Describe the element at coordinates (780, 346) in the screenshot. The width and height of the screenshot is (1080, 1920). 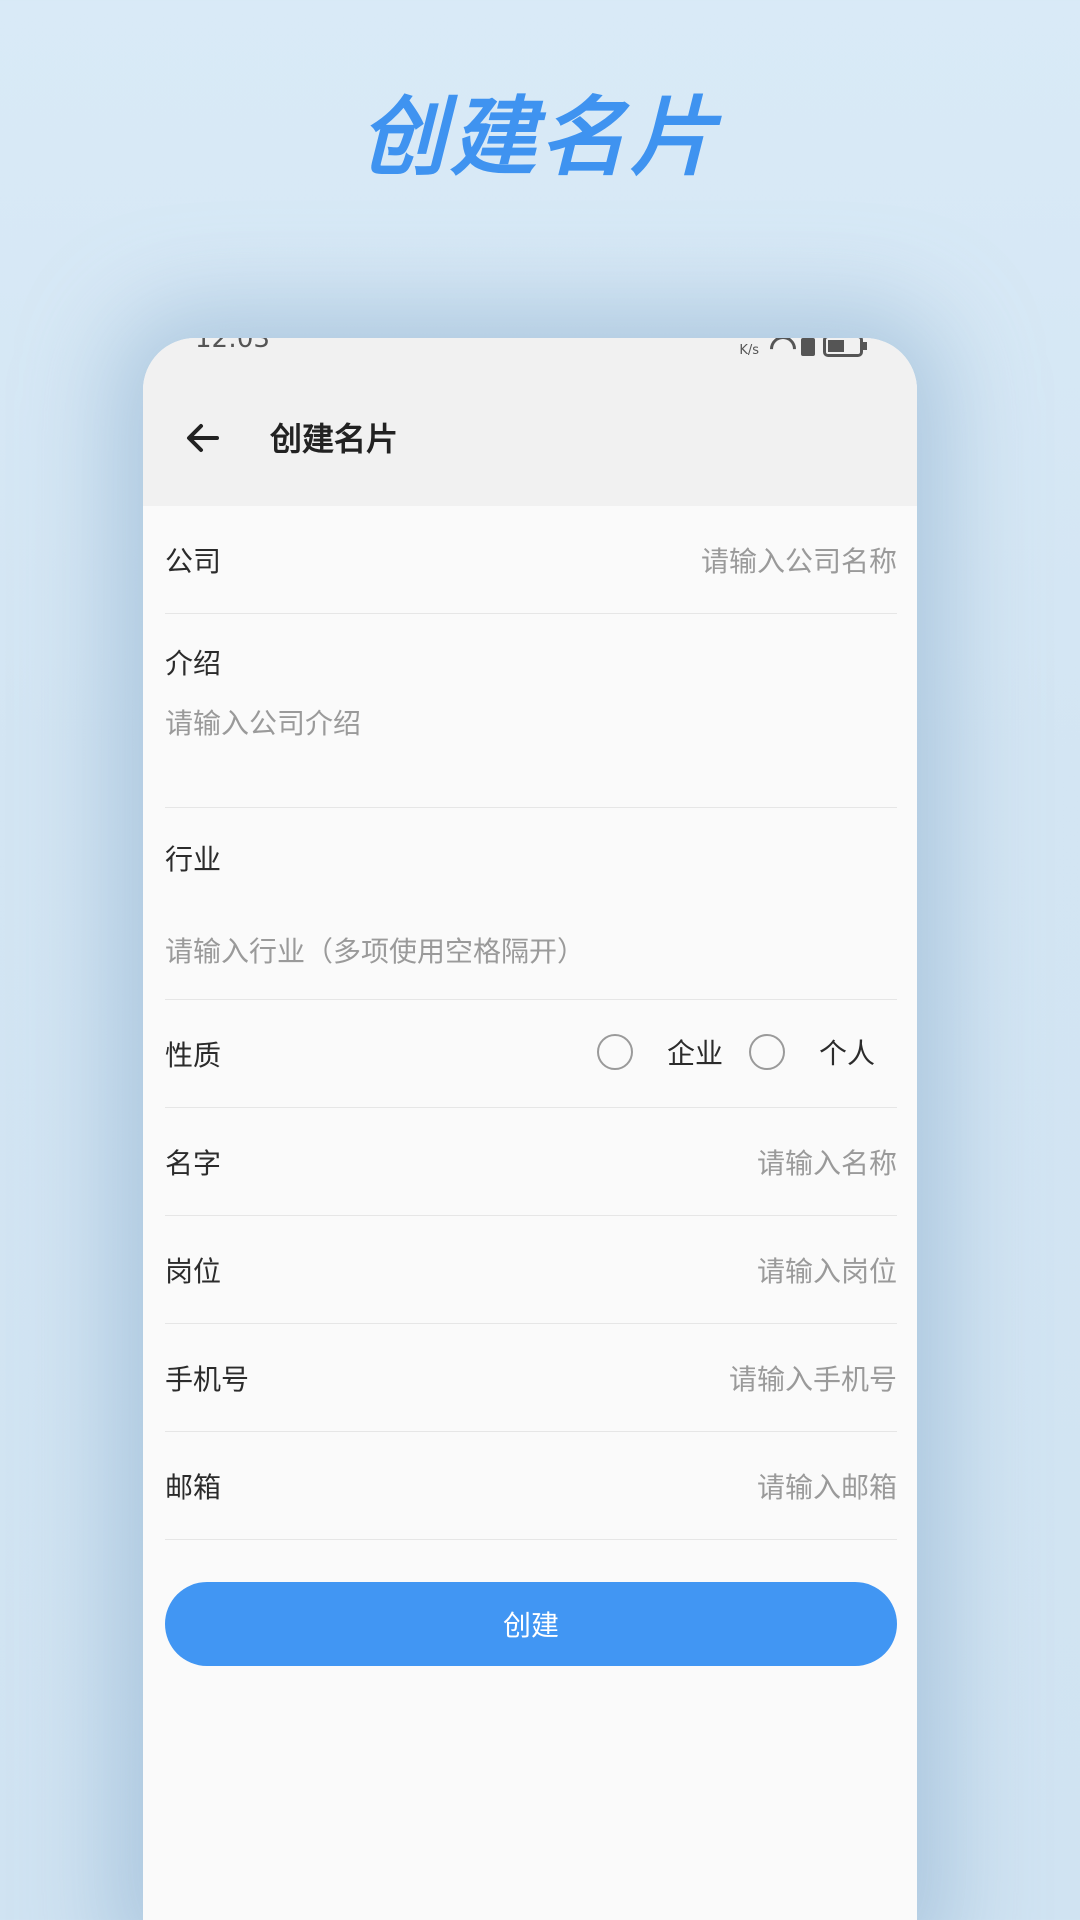
I see `wifi-icon` at that location.